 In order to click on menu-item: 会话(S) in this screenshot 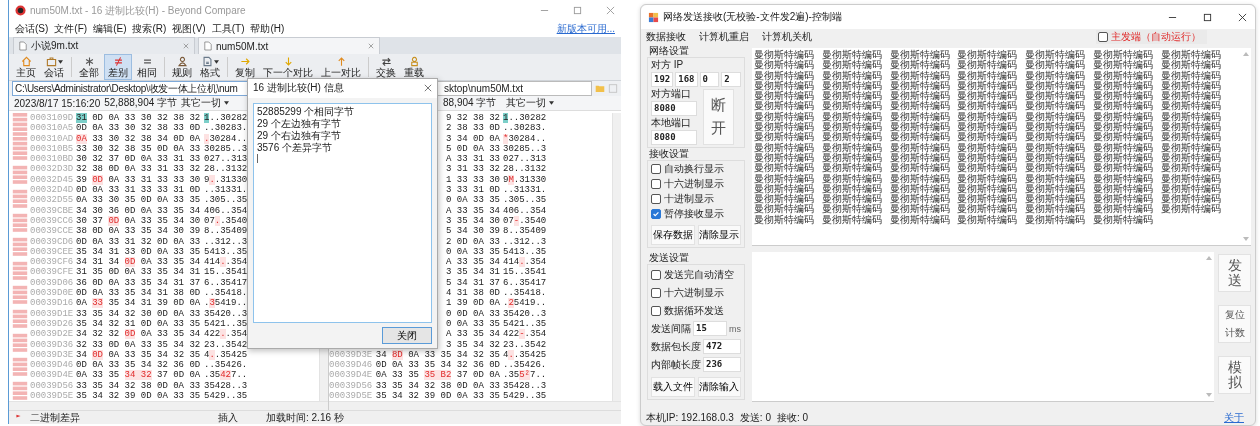, I will do `click(32, 28)`.